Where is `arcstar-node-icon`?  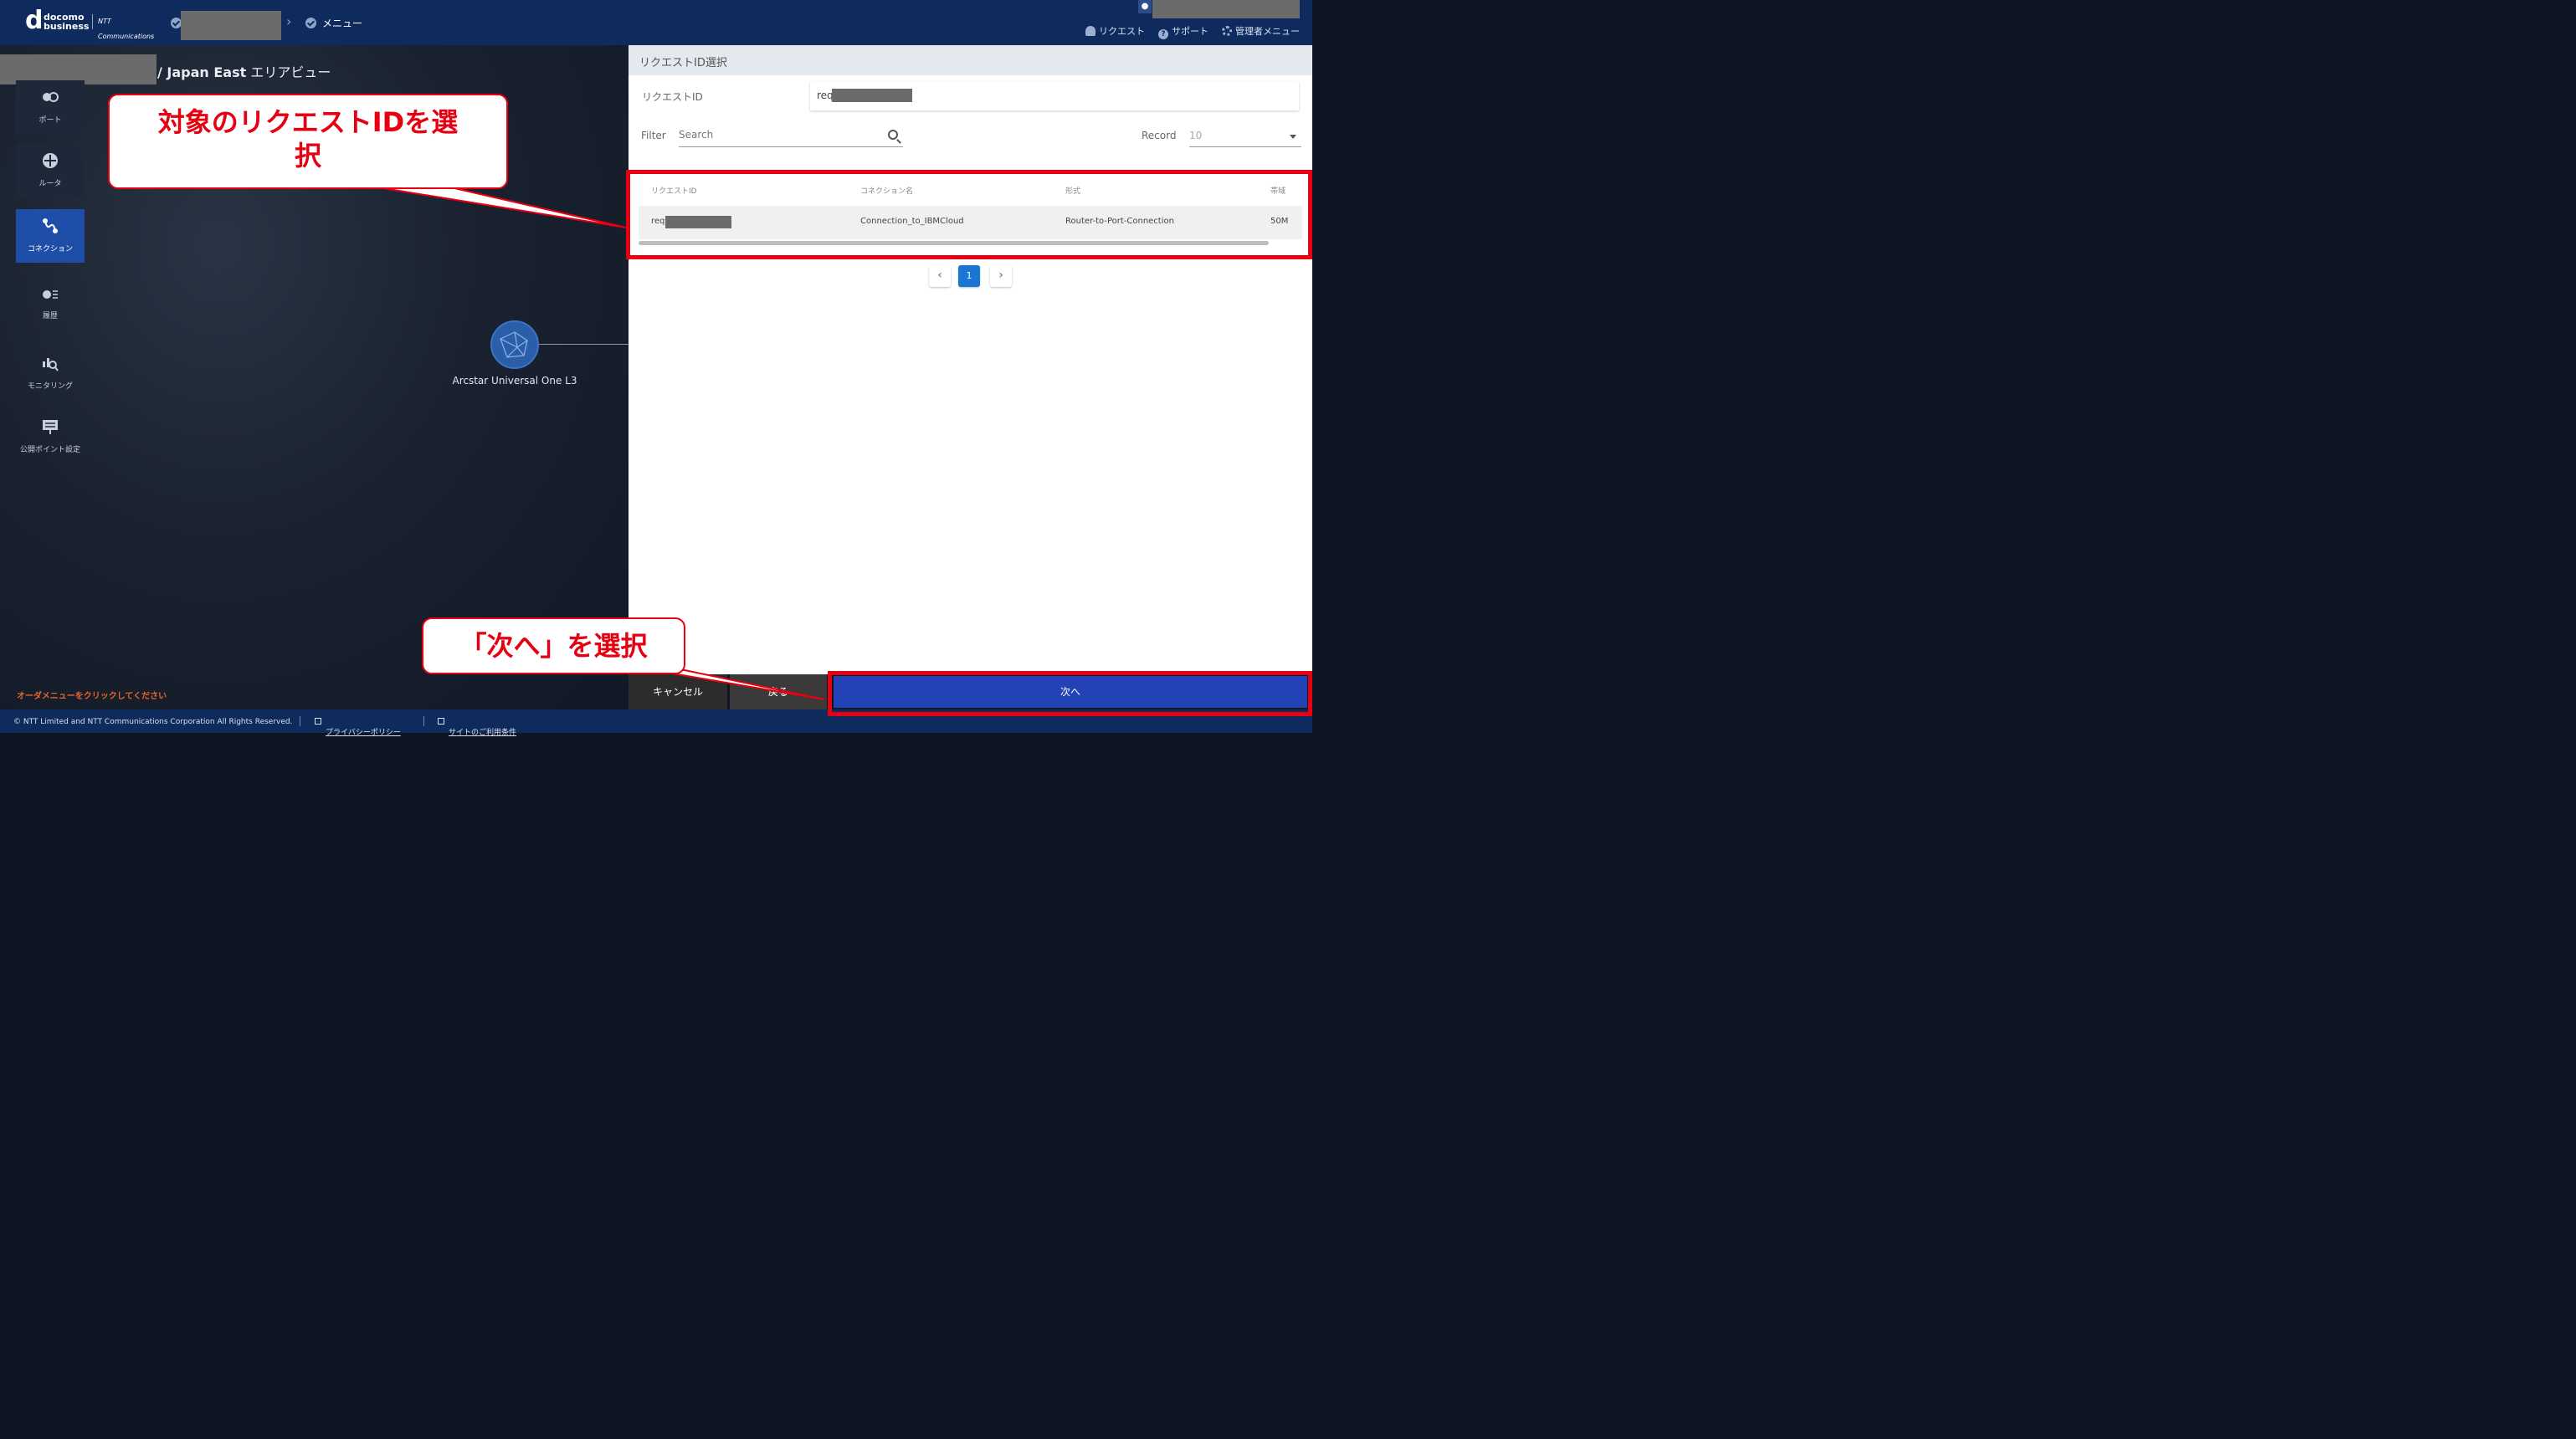
arcstar-node-icon is located at coordinates (514, 344).